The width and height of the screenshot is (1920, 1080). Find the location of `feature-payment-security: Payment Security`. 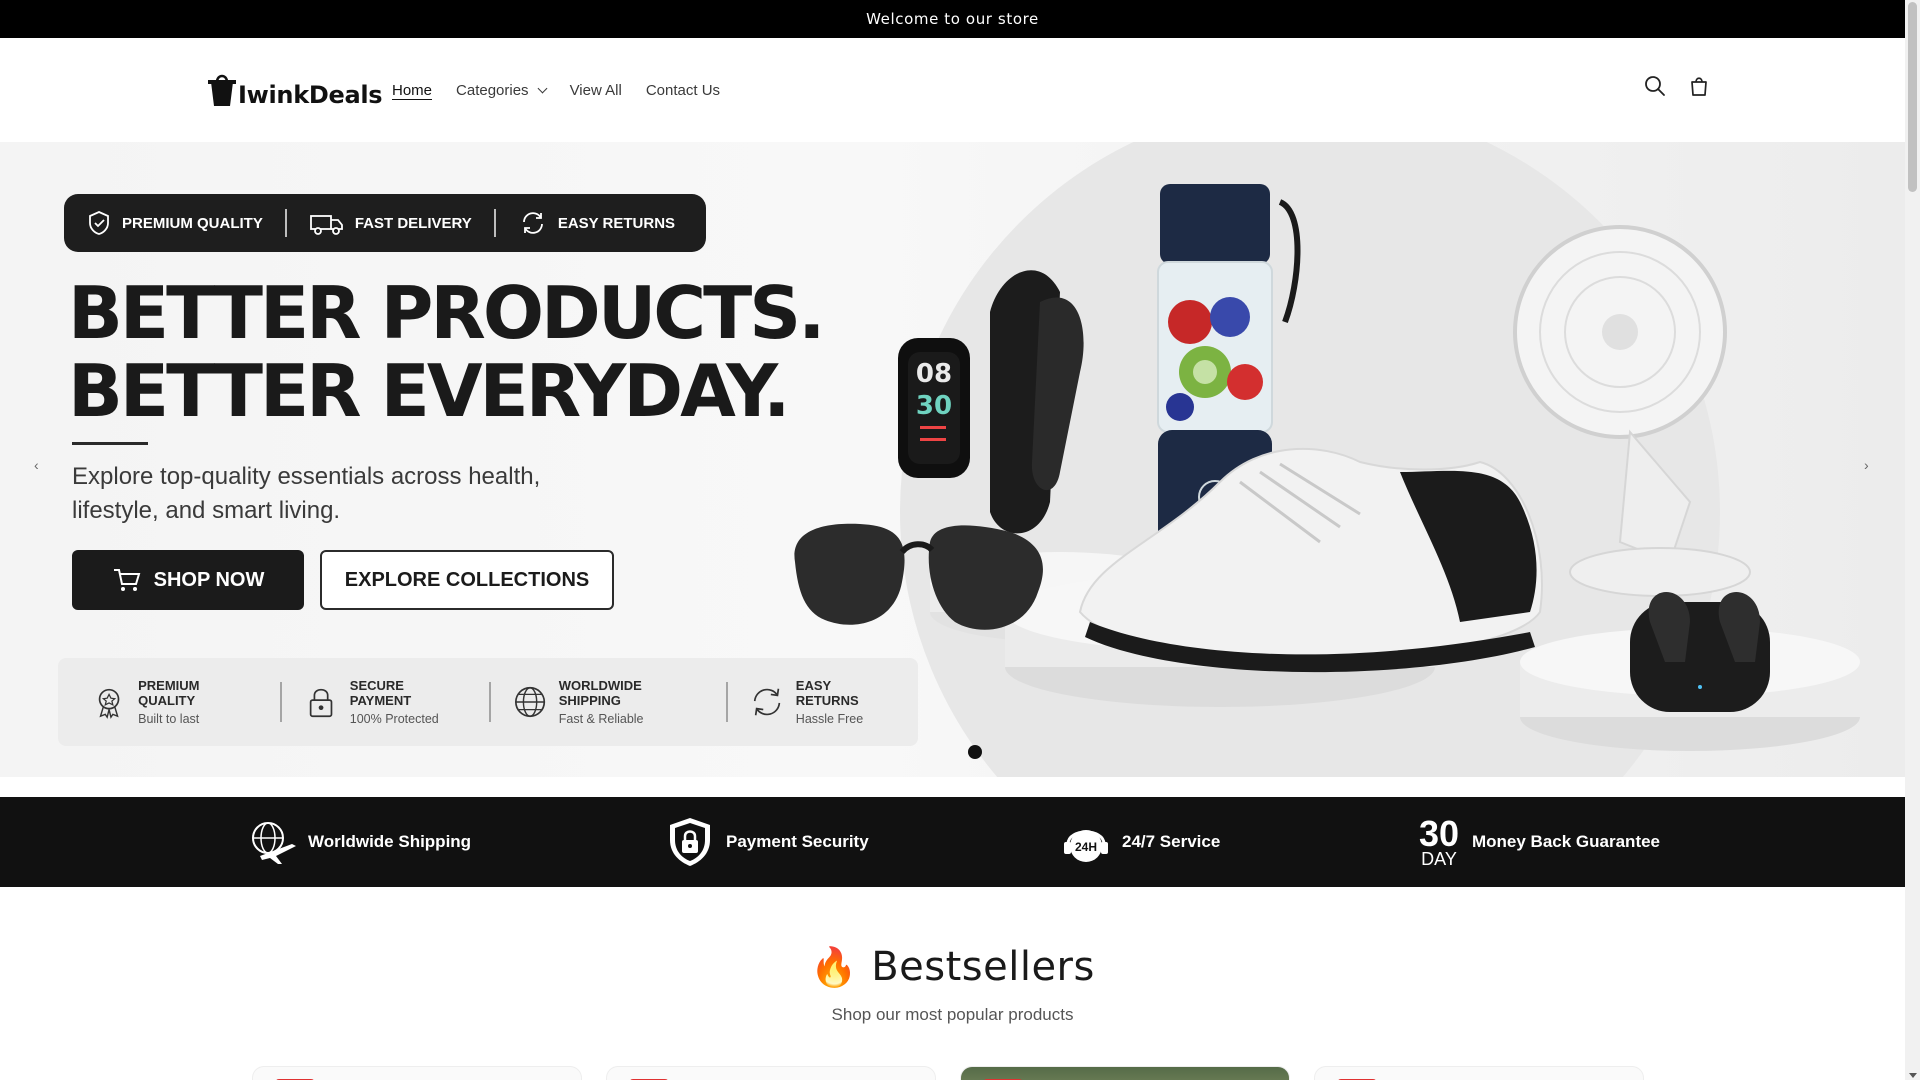

feature-payment-security: Payment Security is located at coordinates (766, 842).